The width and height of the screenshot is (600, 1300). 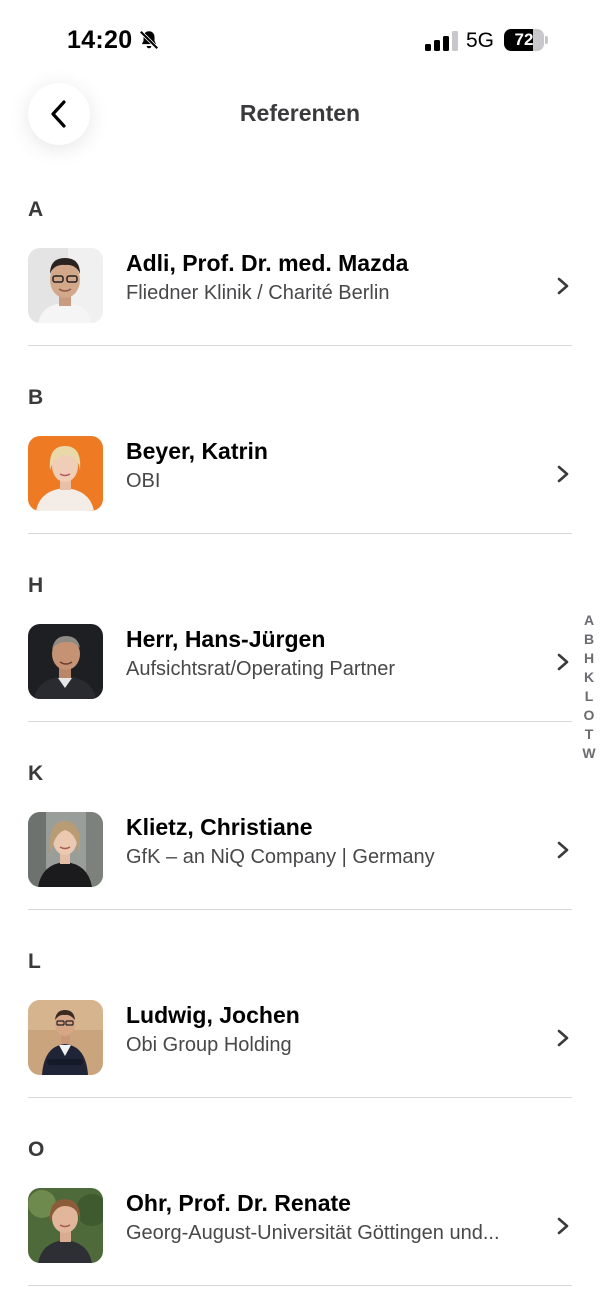 What do you see at coordinates (280, 857) in the screenshot?
I see `speaker-affiliation: GfK – an NiQ Company | Germany` at bounding box center [280, 857].